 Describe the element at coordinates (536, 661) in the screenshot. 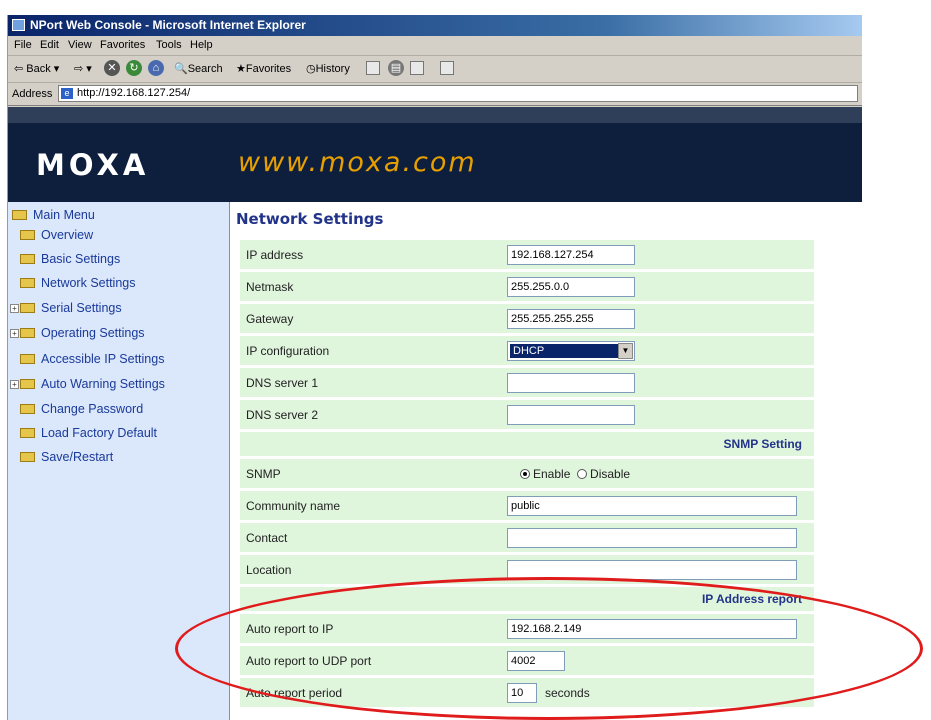

I see `auto-report-port-input: 4002` at that location.